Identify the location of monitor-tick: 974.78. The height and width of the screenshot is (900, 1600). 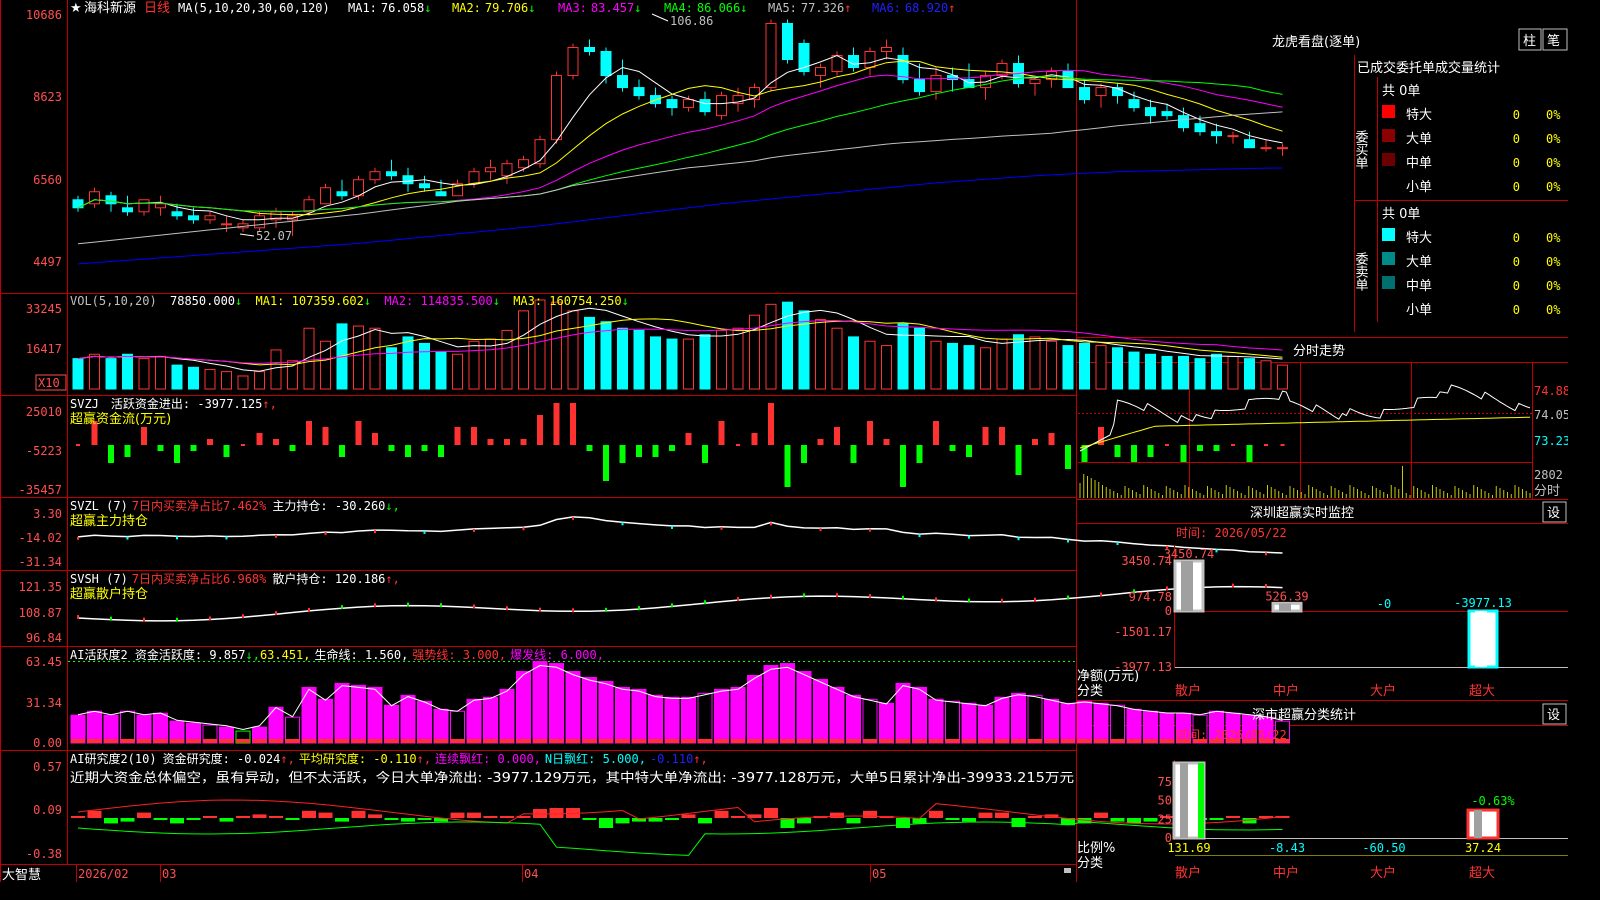
(1150, 597).